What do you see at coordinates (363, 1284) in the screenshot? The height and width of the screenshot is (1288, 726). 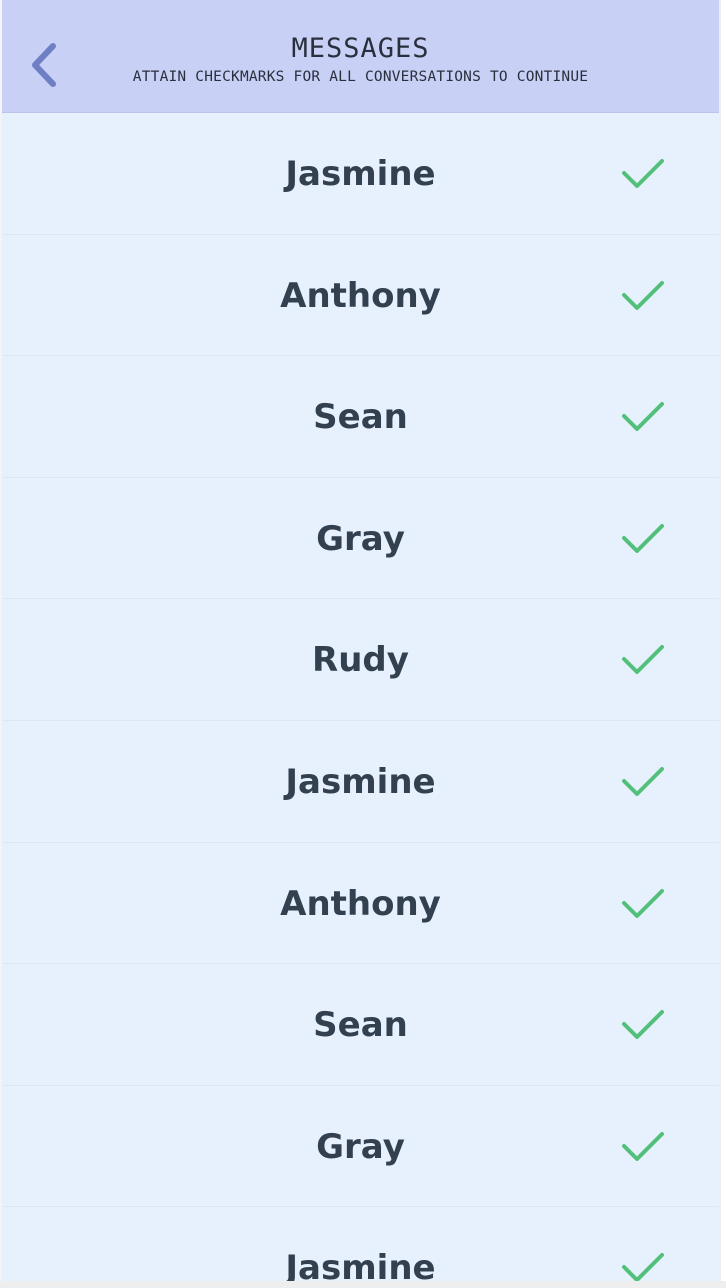 I see `bottom-edge` at bounding box center [363, 1284].